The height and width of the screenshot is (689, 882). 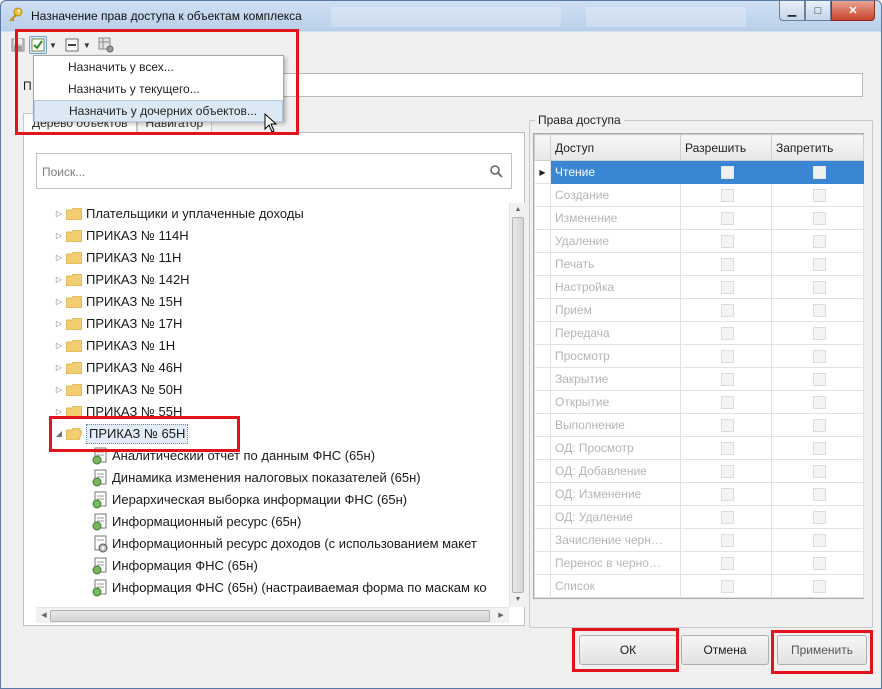 What do you see at coordinates (117, 258) in the screenshot?
I see `tree-item: ▷ ПРИКАЗ № 11Н` at bounding box center [117, 258].